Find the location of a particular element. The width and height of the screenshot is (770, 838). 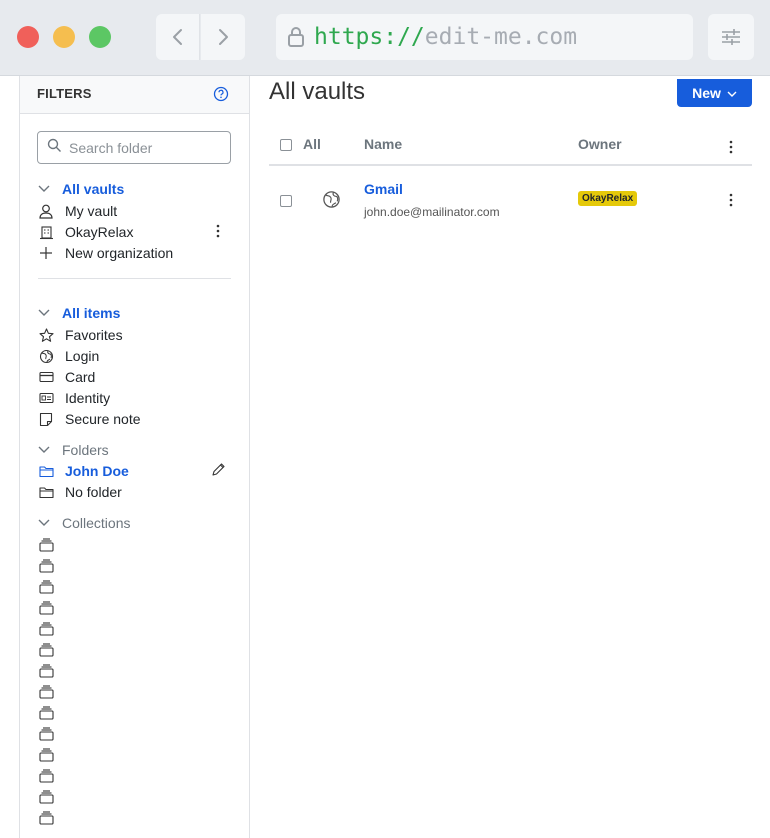

sidebar-item-identity: Identity is located at coordinates (74, 398).